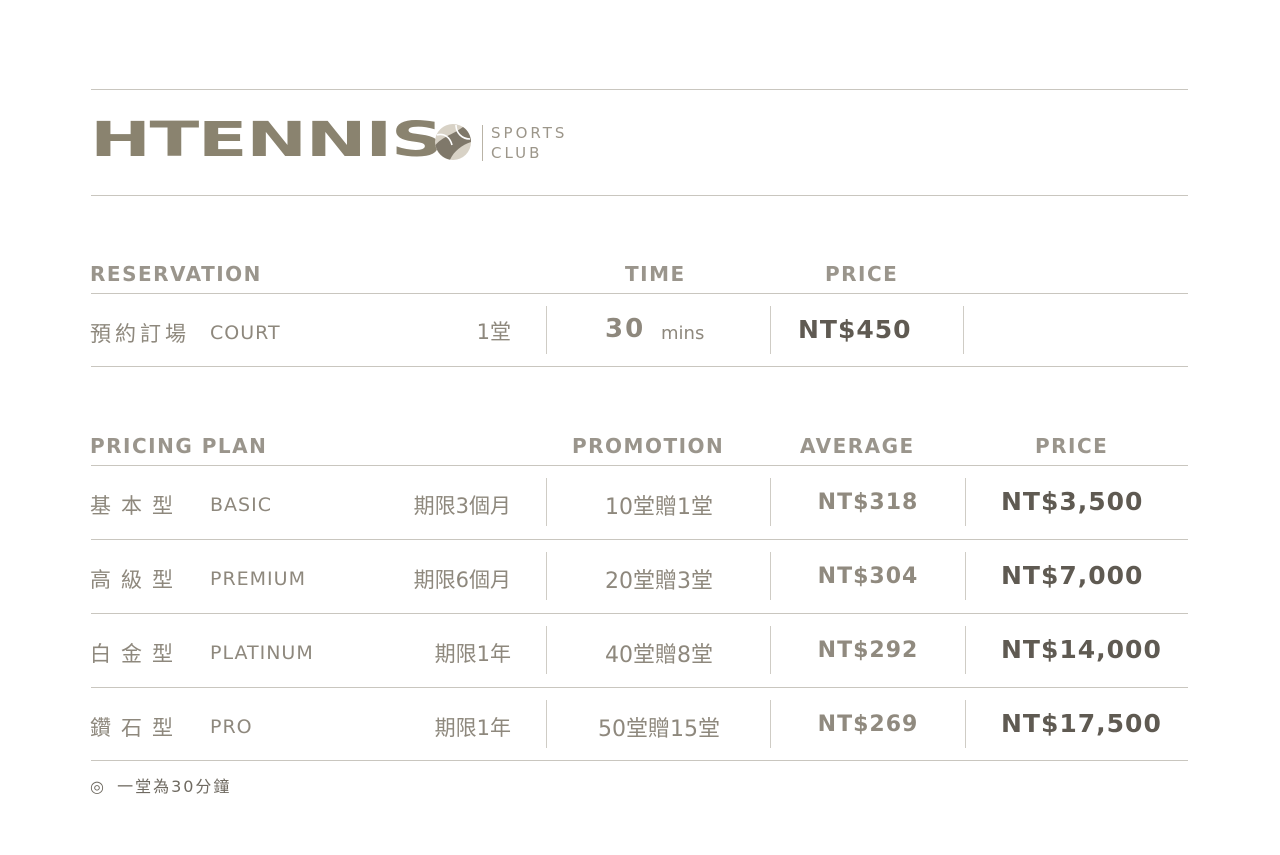 The height and width of the screenshot is (855, 1280). I want to click on top-divider, so click(639, 89).